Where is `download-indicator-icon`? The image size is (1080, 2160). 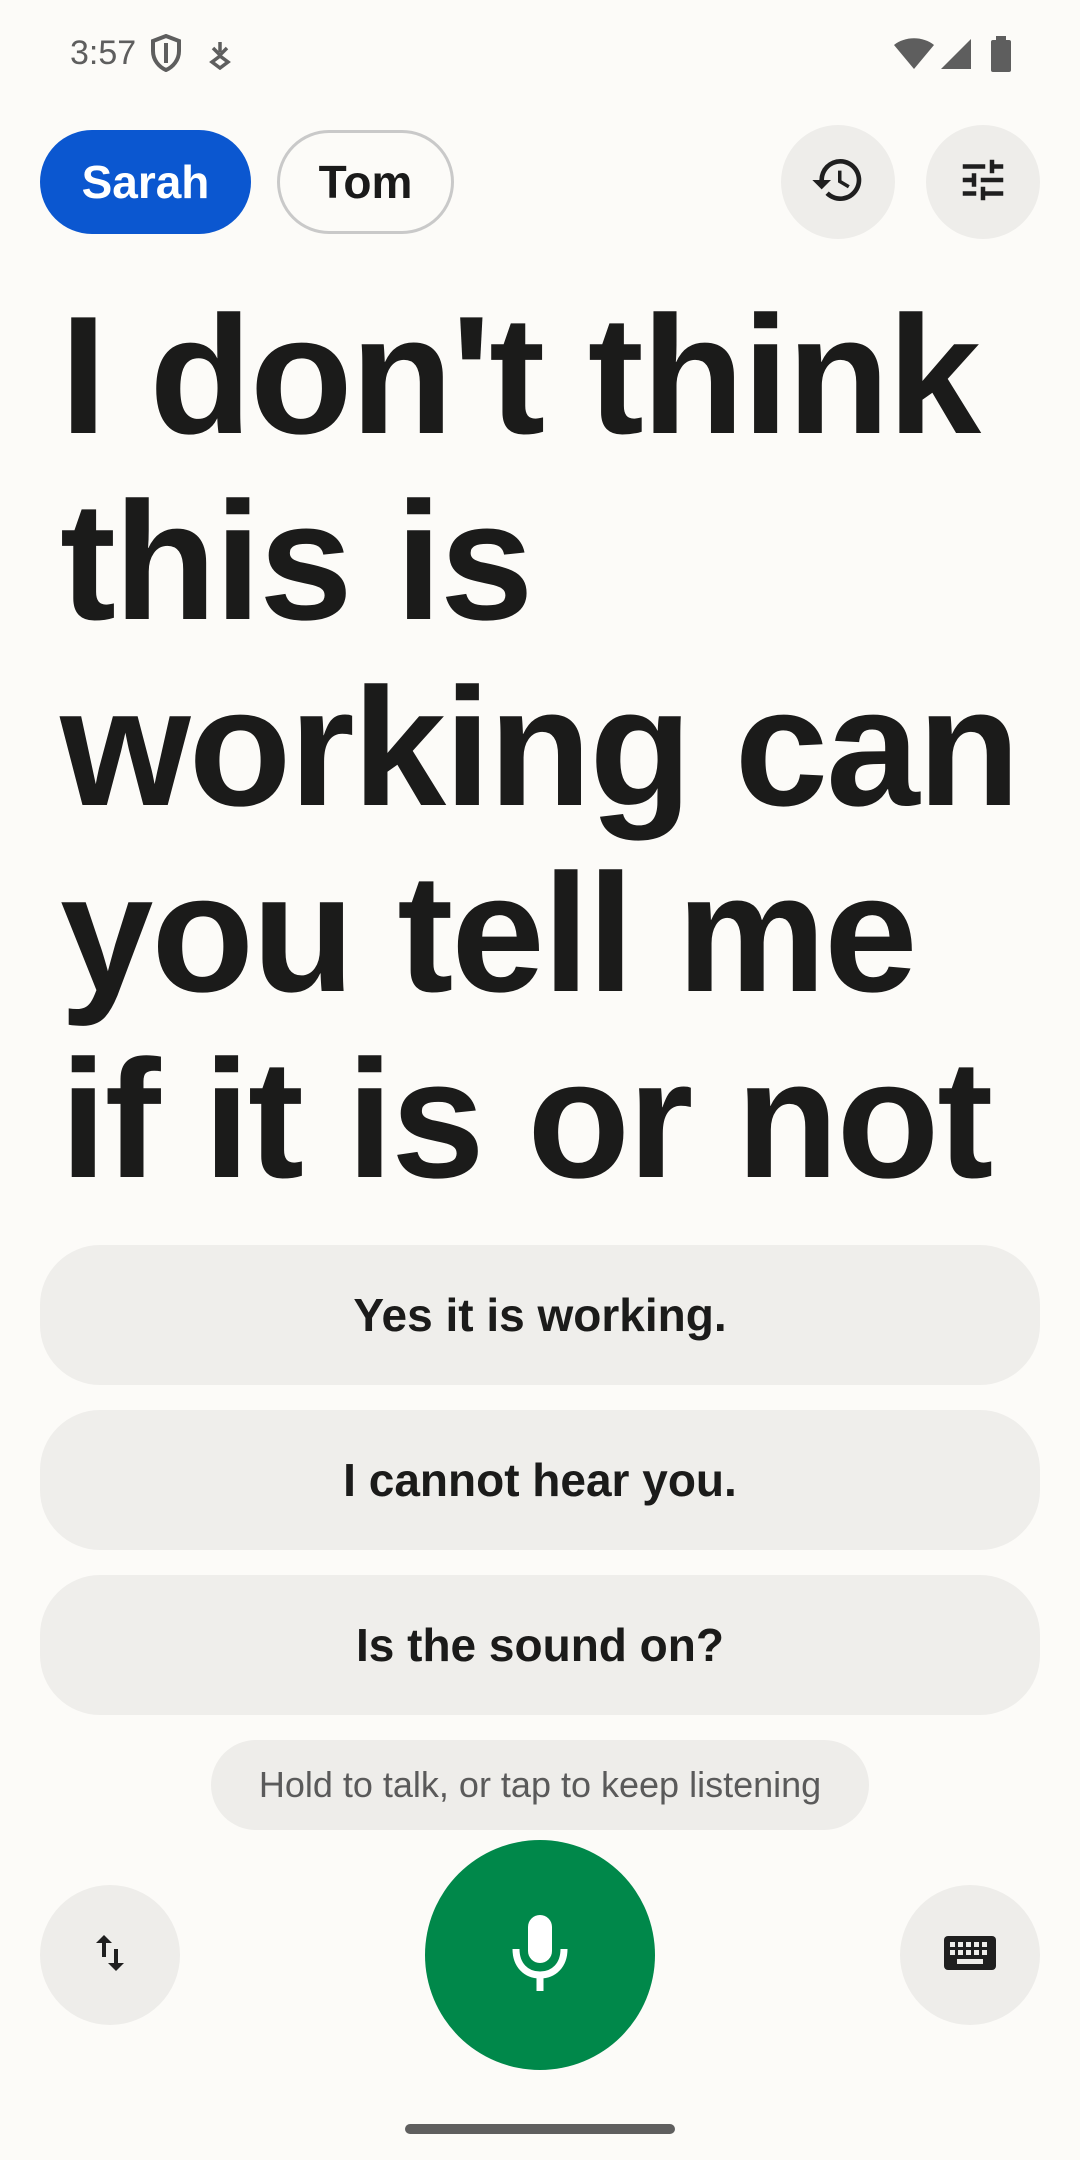 download-indicator-icon is located at coordinates (220, 57).